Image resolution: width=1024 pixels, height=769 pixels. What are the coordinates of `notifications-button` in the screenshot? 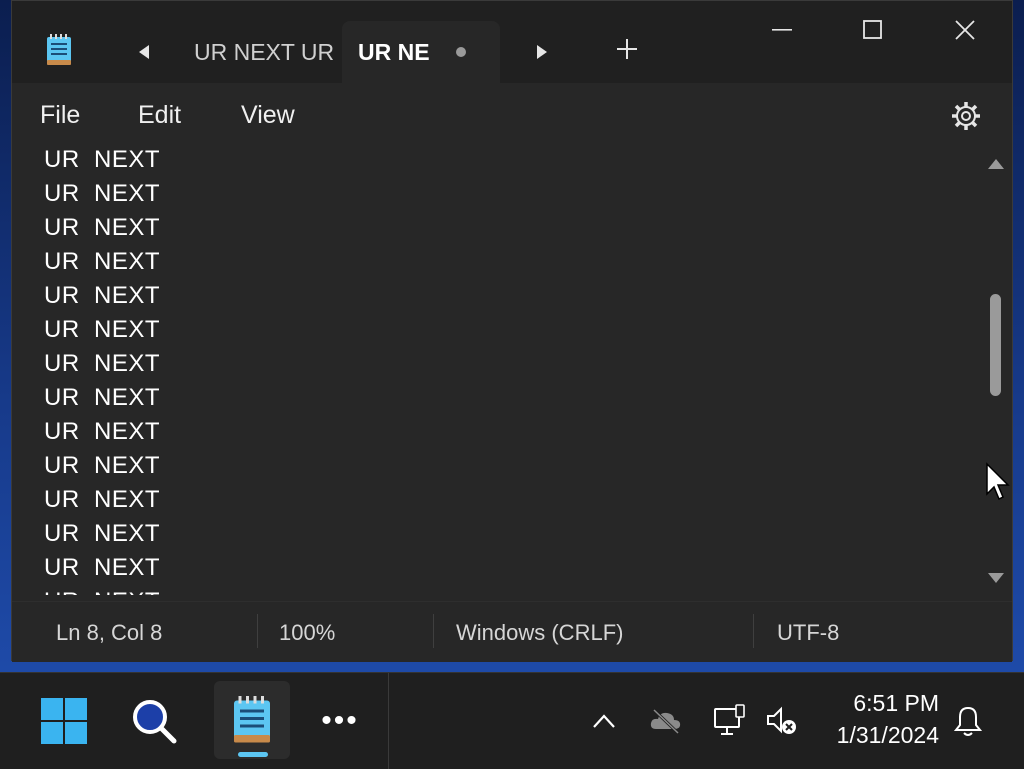 It's located at (968, 721).